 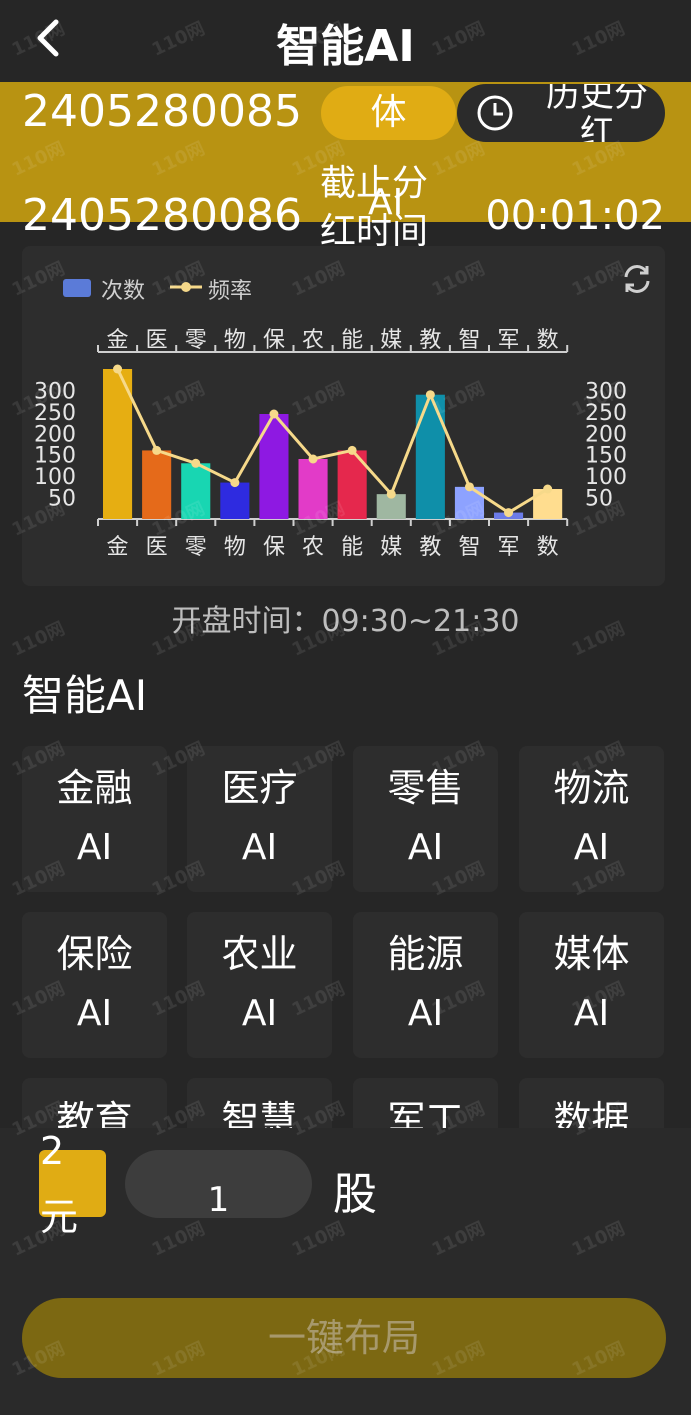 What do you see at coordinates (591, 788) in the screenshot?
I see `ai-tile-name: 物流` at bounding box center [591, 788].